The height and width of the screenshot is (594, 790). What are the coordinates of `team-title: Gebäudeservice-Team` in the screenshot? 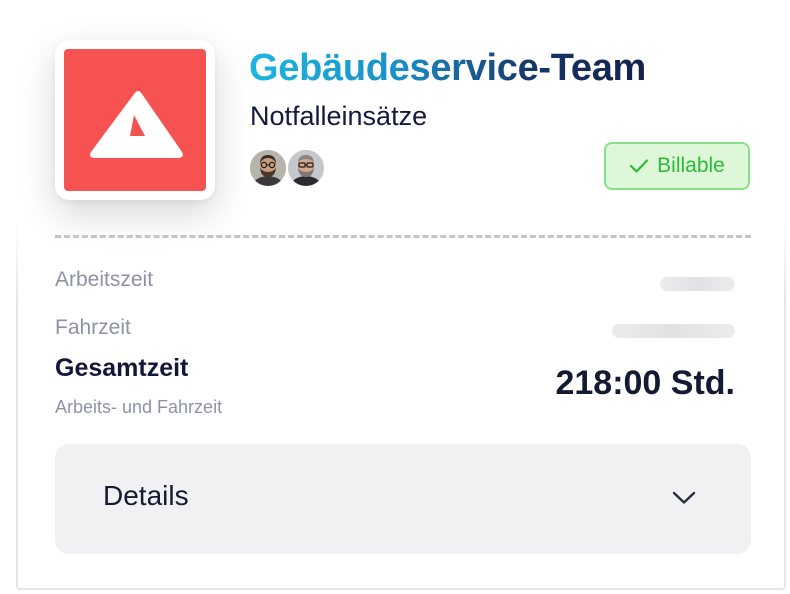 It's located at (448, 68).